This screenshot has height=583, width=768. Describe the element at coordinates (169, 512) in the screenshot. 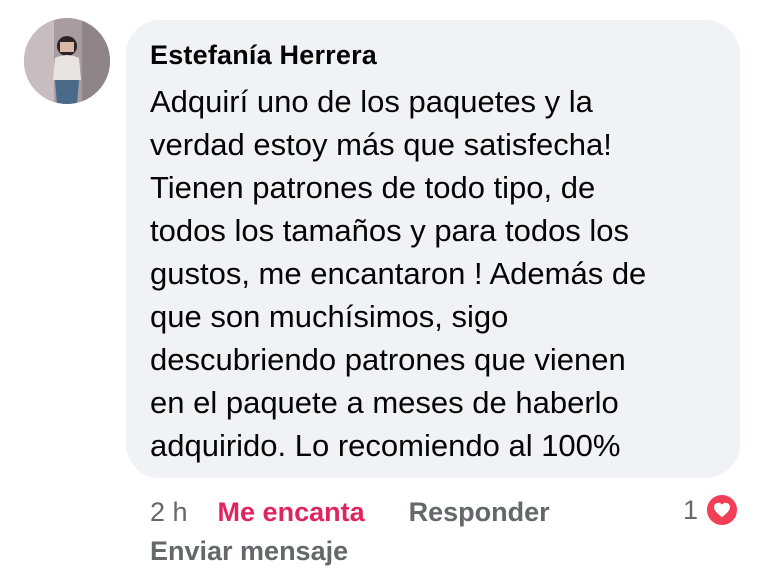

I see `timestamp: 2 h` at that location.